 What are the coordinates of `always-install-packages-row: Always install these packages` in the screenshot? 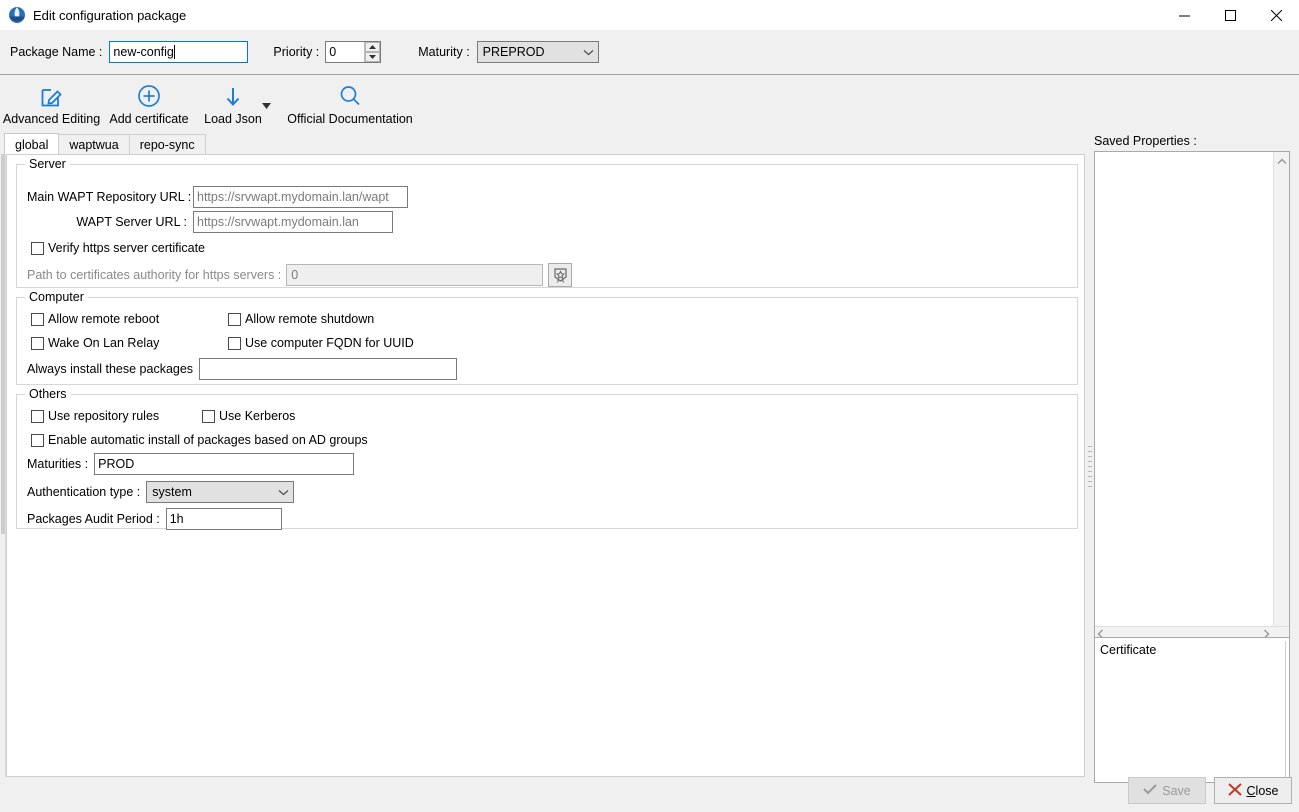 It's located at (242, 369).